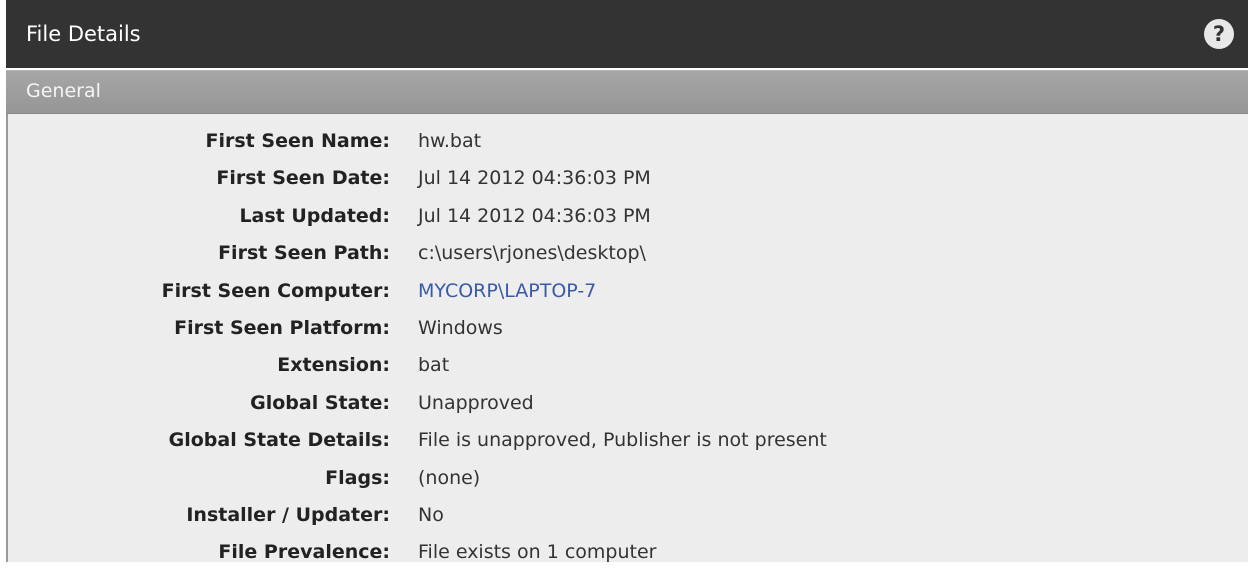  I want to click on detail-value: File exists on 1 computer, so click(537, 552).